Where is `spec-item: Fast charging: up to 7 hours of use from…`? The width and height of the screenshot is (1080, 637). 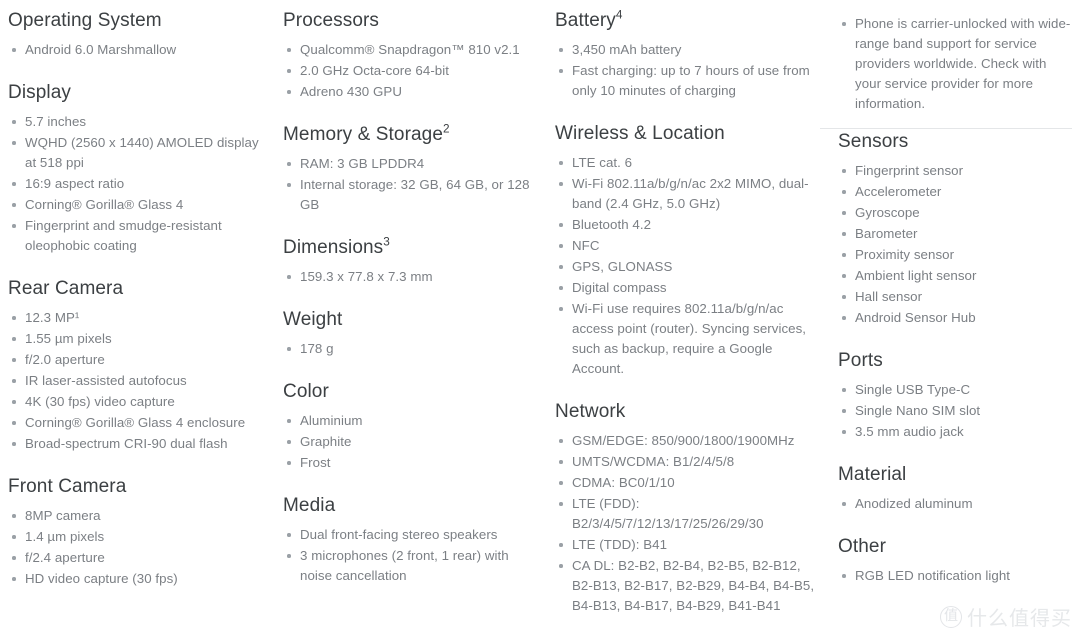 spec-item: Fast charging: up to 7 hours of use from… is located at coordinates (686, 81).